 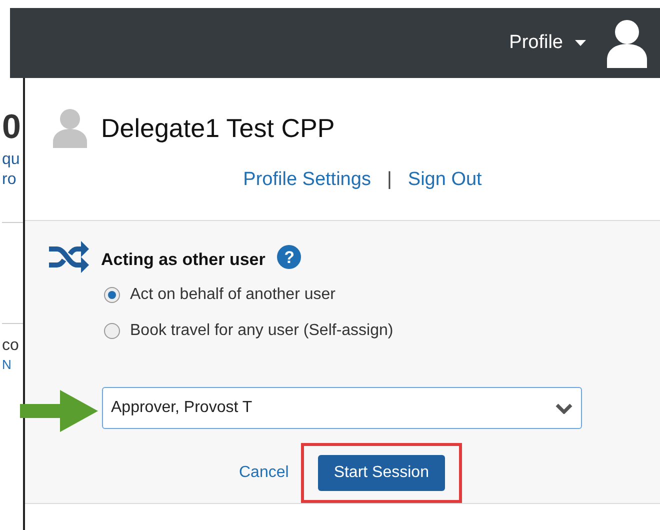 What do you see at coordinates (70, 128) in the screenshot?
I see `user-icon` at bounding box center [70, 128].